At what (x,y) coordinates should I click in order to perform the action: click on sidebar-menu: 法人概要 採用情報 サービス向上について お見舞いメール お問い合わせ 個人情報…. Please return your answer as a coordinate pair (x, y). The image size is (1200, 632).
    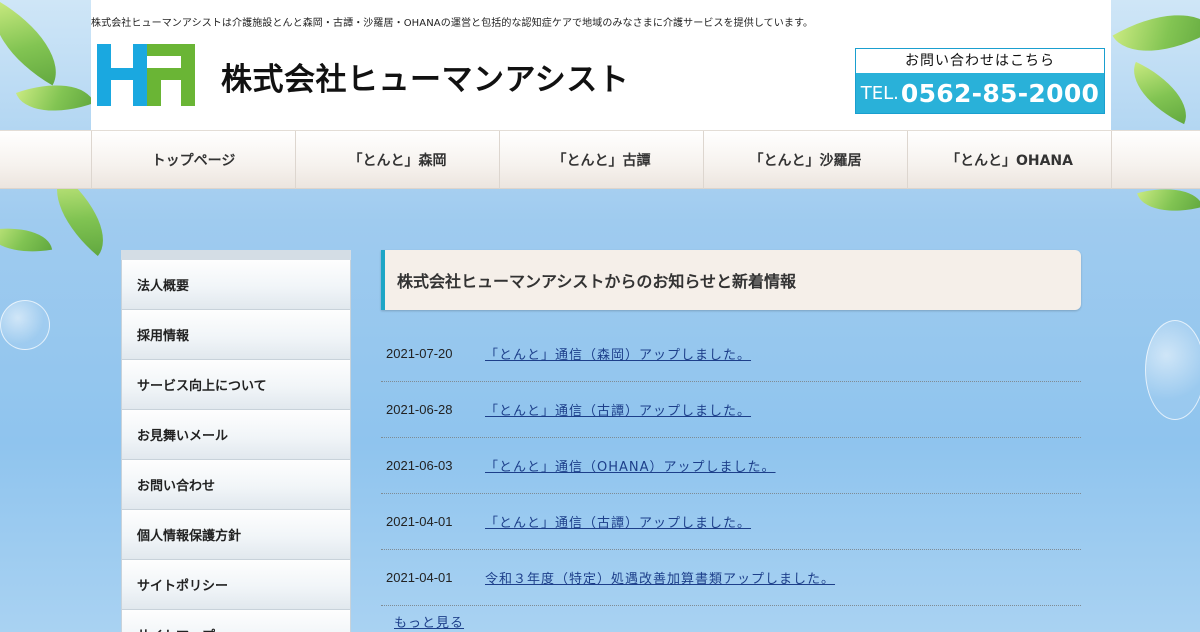
    Looking at the image, I should click on (236, 441).